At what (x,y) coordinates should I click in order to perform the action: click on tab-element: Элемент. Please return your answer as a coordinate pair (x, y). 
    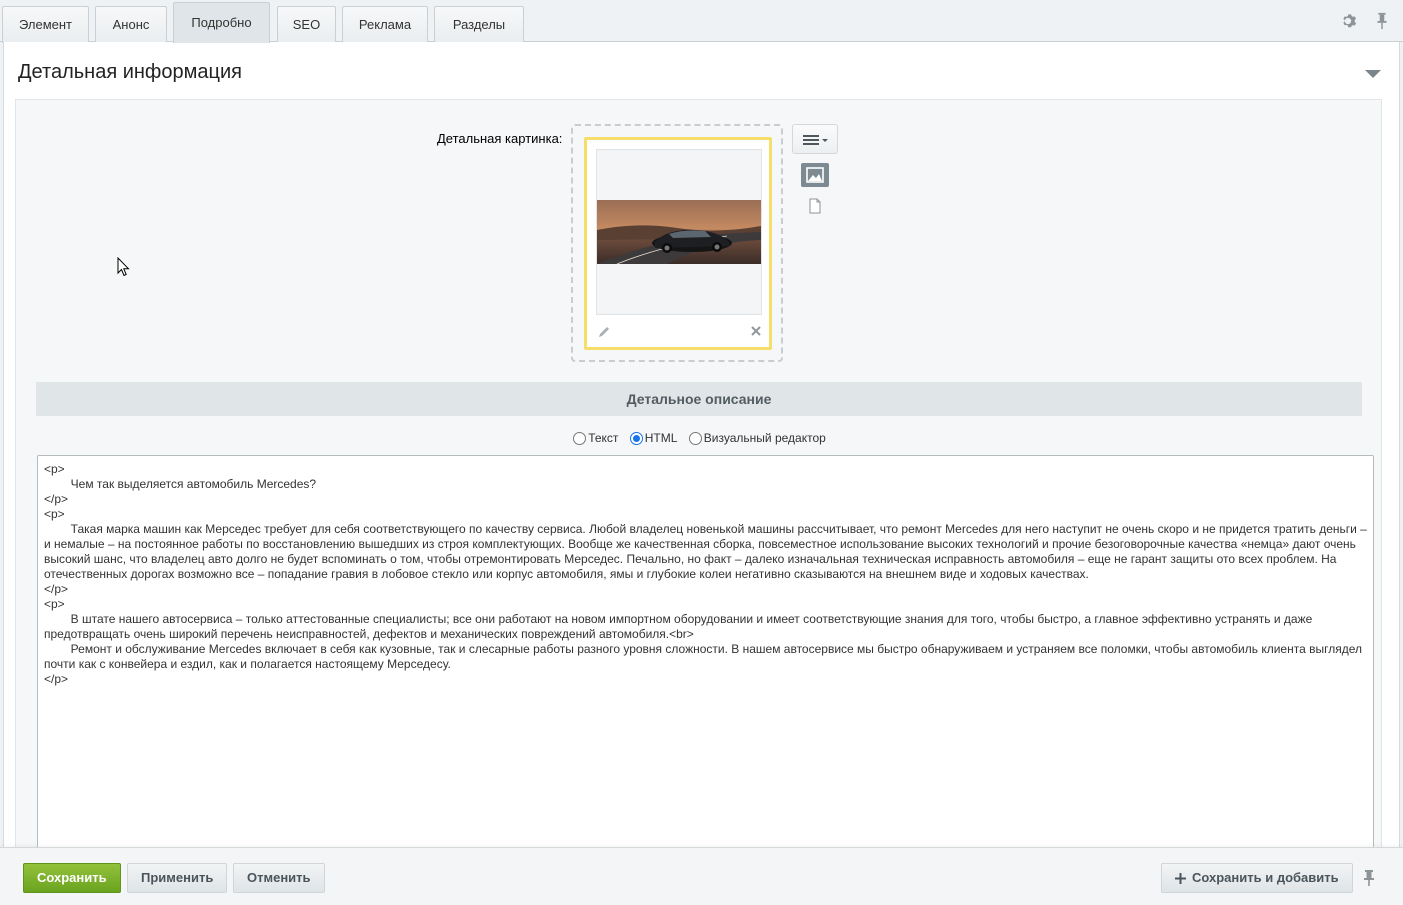
    Looking at the image, I should click on (45, 24).